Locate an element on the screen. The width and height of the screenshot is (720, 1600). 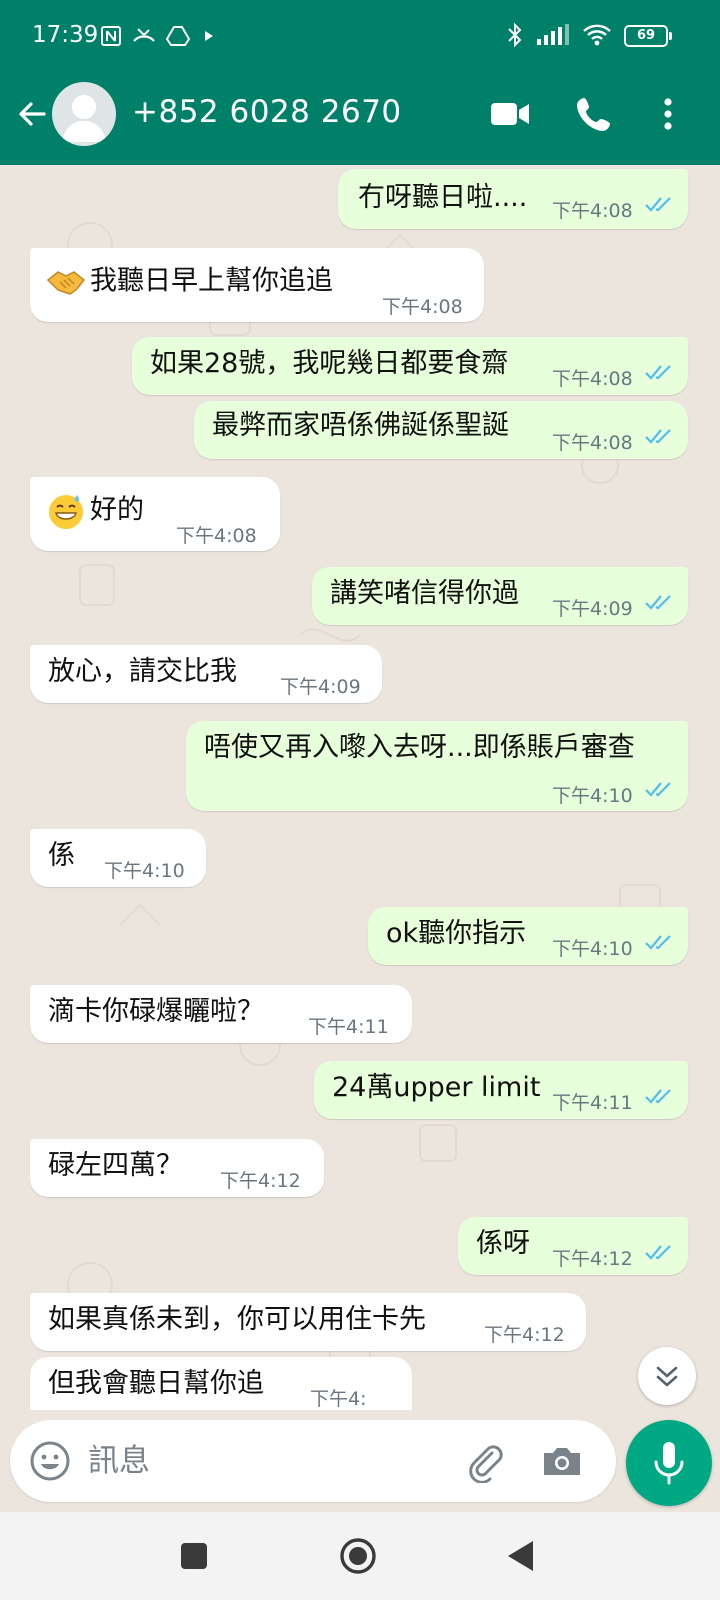
message-text: 放心，請交比我 is located at coordinates (142, 671).